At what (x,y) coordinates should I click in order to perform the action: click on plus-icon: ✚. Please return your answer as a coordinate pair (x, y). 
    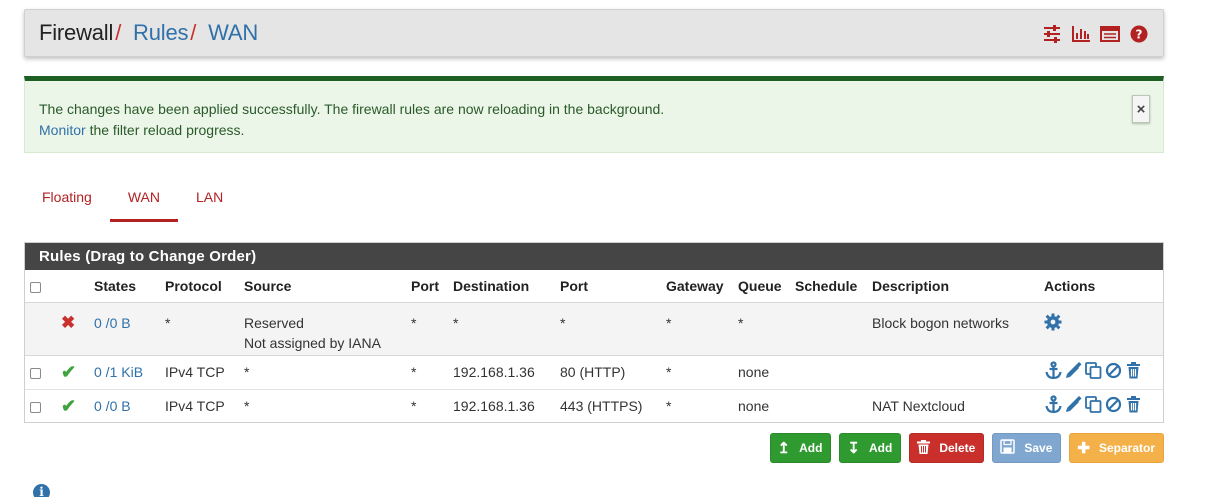
    Looking at the image, I should click on (1083, 448).